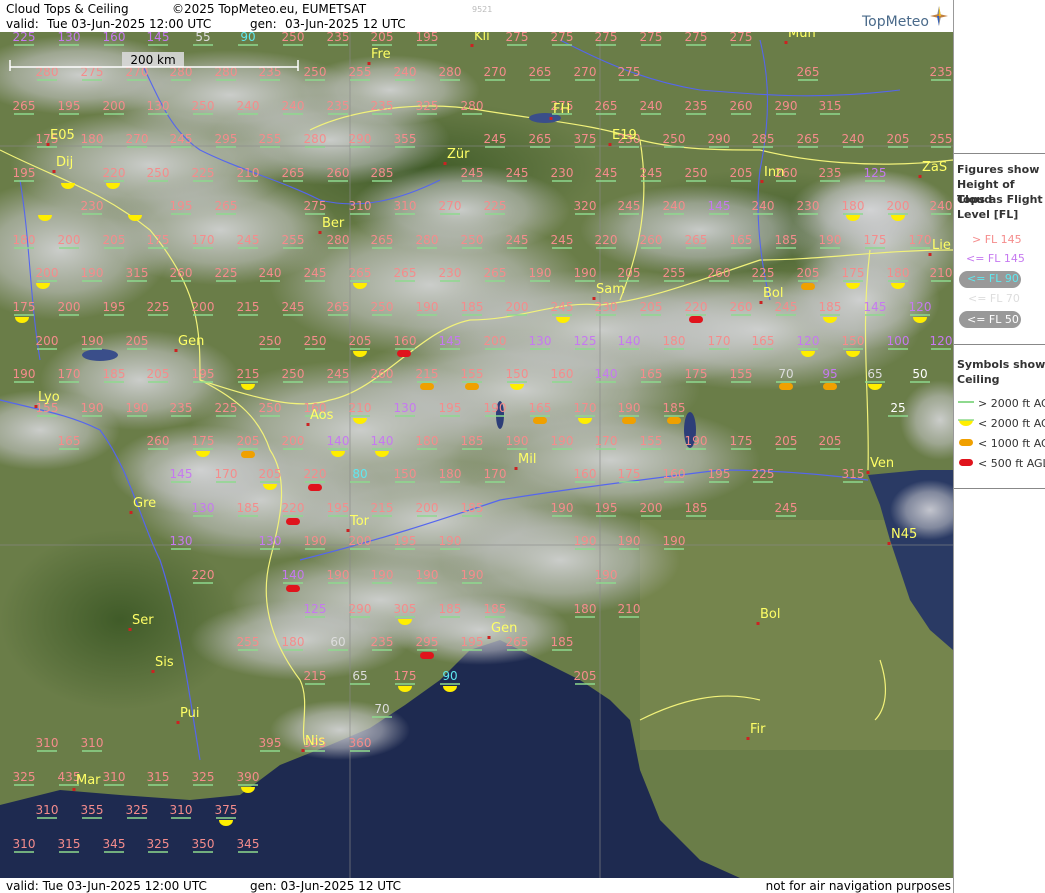 Image resolution: width=1045 pixels, height=893 pixels. I want to click on gen-time: 03-Jun-2025 12 UTC, so click(345, 24).